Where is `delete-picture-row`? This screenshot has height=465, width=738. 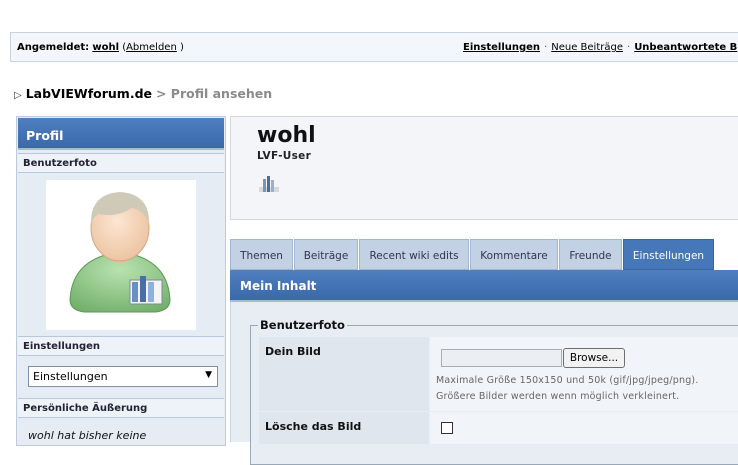 delete-picture-row is located at coordinates (584, 428).